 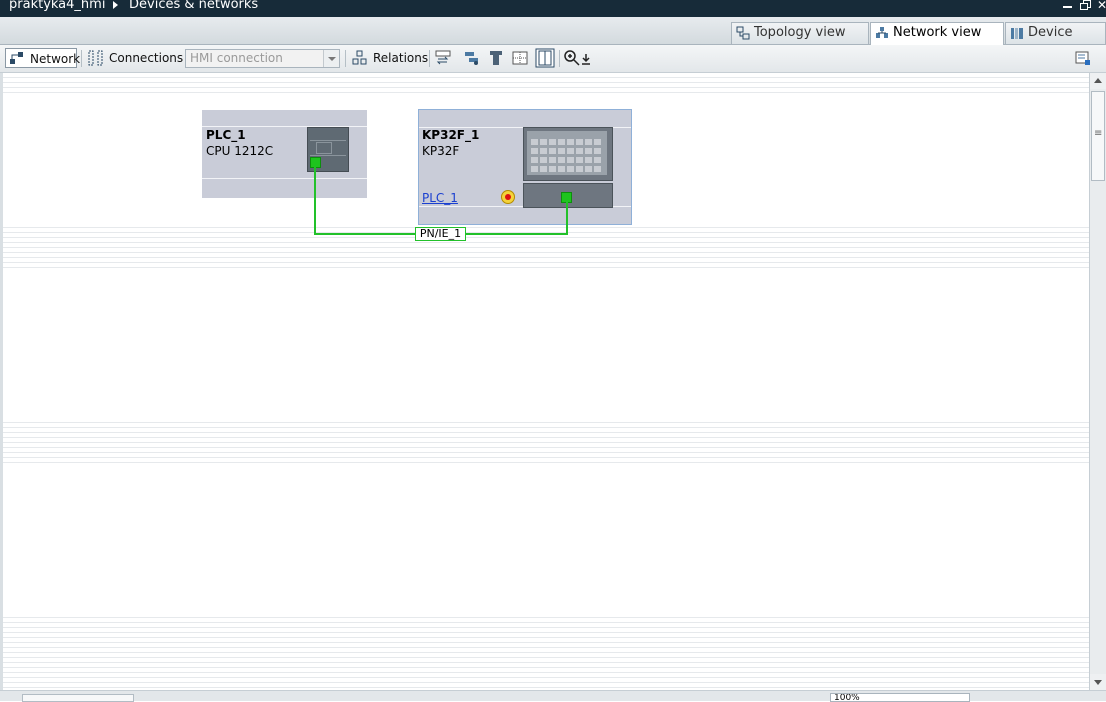 I want to click on minimize-icon, so click(x=1068, y=5).